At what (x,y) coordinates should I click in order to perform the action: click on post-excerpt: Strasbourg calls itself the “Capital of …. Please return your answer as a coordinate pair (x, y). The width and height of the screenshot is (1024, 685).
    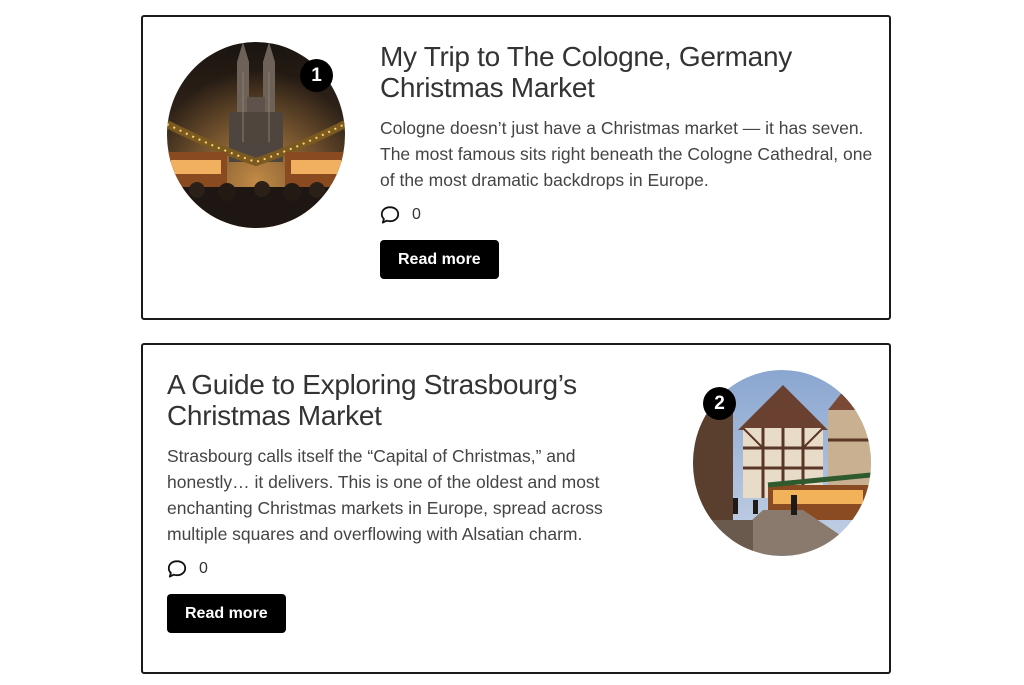
    Looking at the image, I should click on (385, 495).